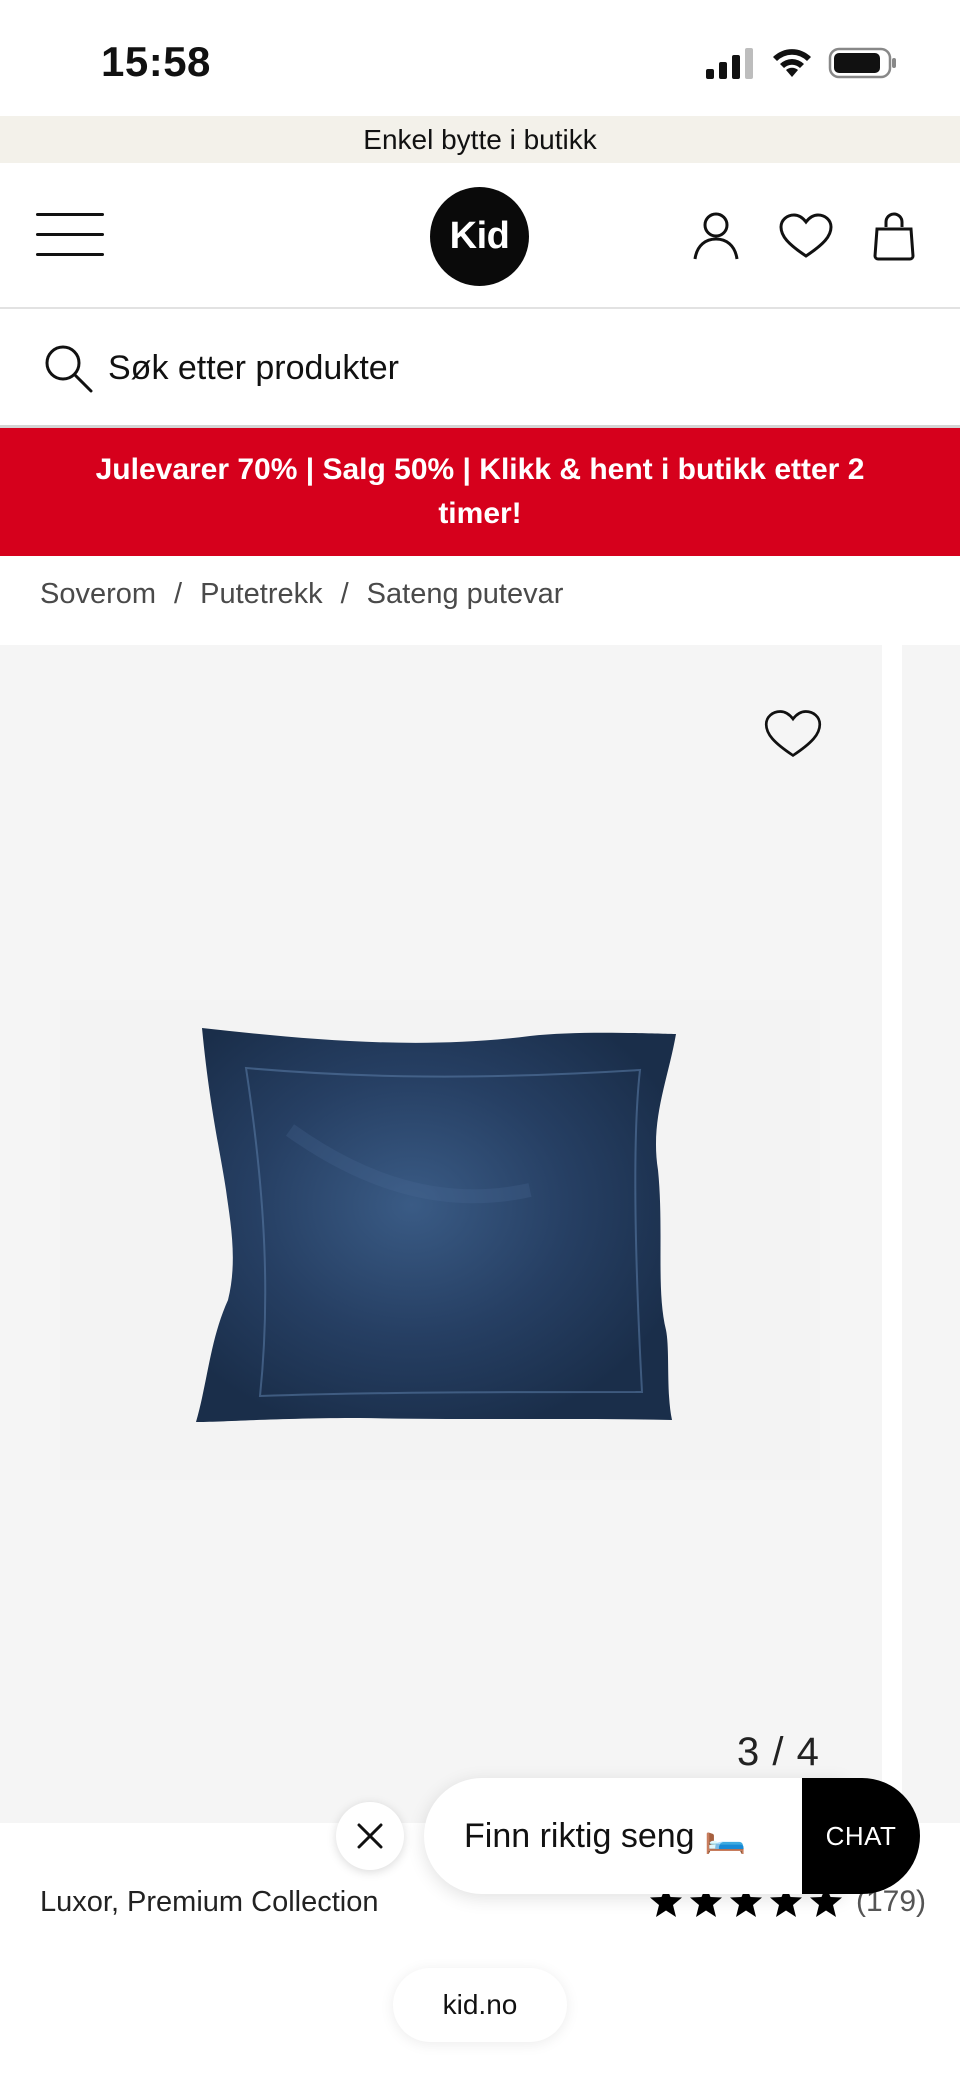 The width and height of the screenshot is (960, 2078). What do you see at coordinates (480, 139) in the screenshot?
I see `promo-strip: Enkel bytte i butikk` at bounding box center [480, 139].